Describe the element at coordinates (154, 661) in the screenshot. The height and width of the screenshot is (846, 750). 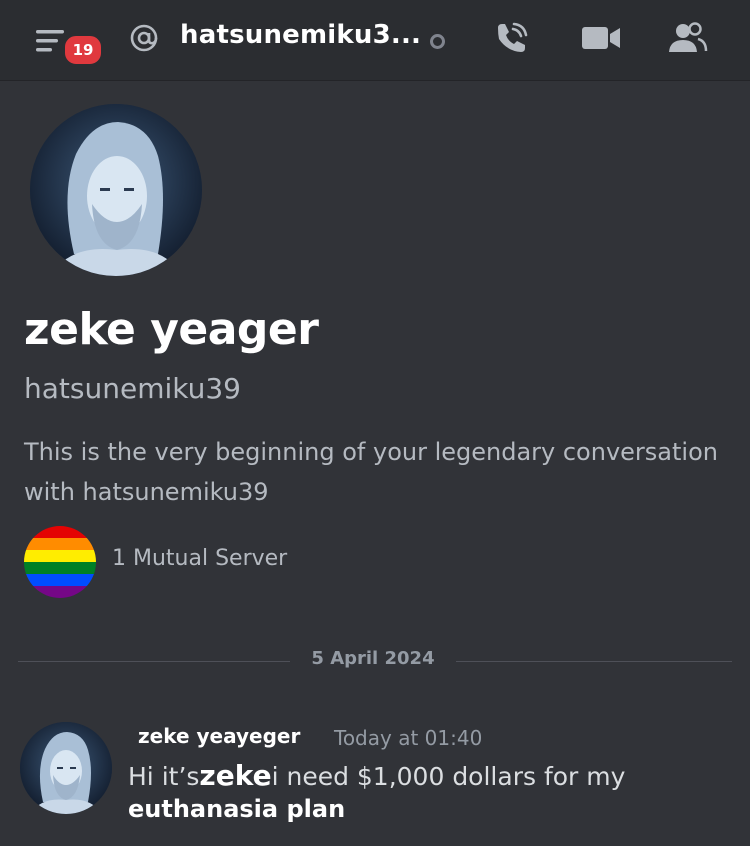
I see `divider-line-left` at that location.